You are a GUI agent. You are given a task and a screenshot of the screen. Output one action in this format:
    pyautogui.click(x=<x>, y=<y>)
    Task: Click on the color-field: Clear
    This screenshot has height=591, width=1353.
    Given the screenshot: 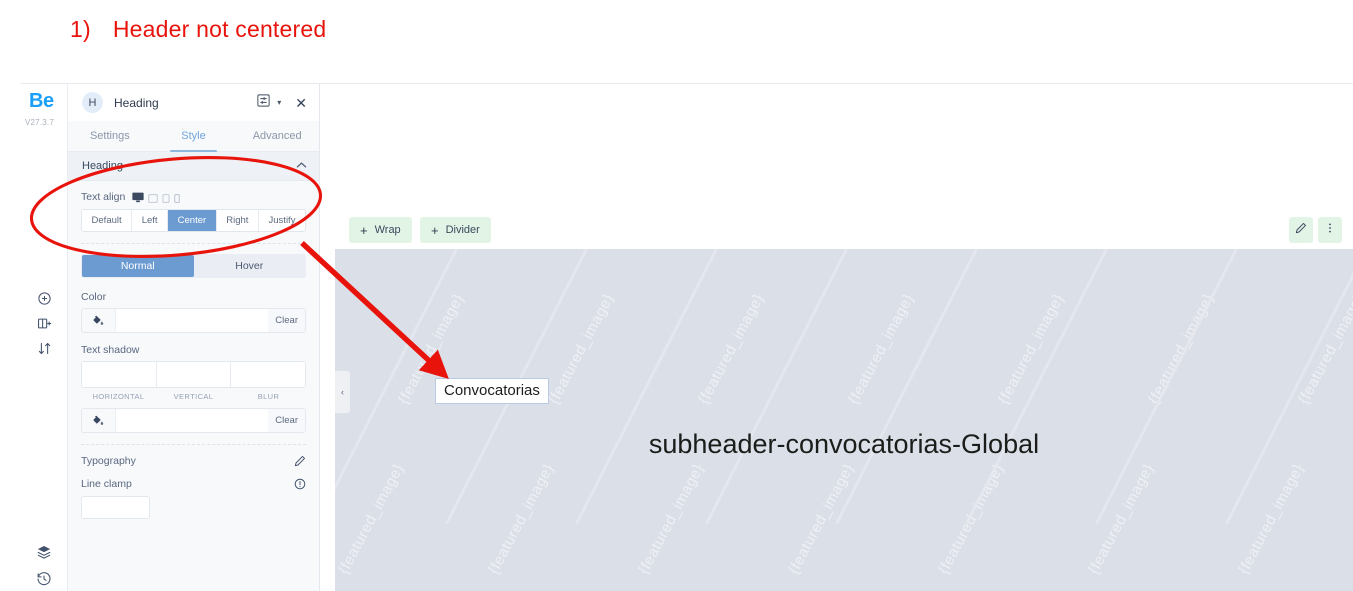 What is the action you would take?
    pyautogui.click(x=193, y=320)
    